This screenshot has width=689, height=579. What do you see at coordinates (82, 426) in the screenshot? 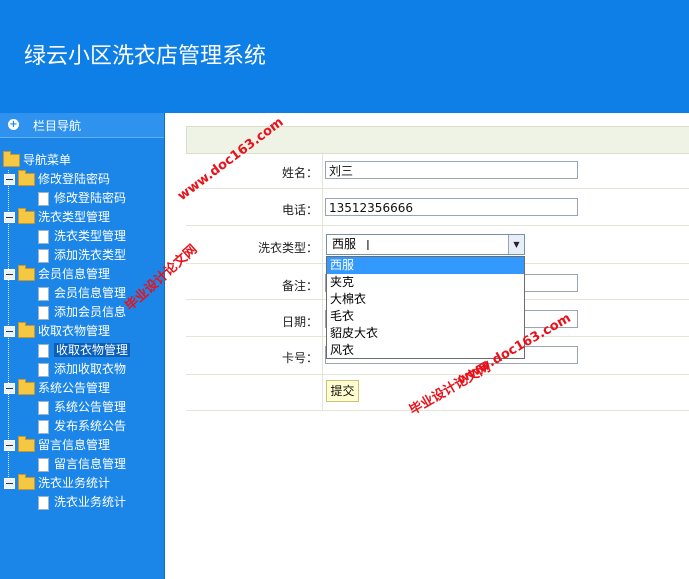
I see `sidebar-item-publish-notice: 发布系统公告` at bounding box center [82, 426].